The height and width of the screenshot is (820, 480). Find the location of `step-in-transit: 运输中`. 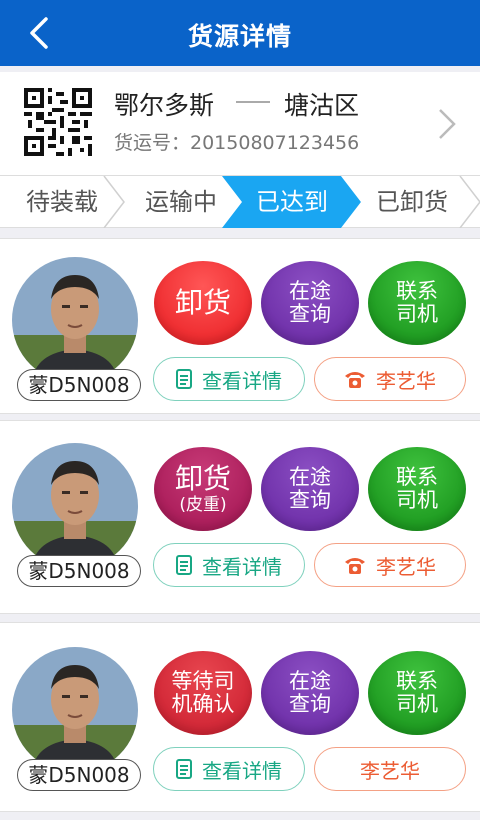

step-in-transit: 运输中 is located at coordinates (181, 202).